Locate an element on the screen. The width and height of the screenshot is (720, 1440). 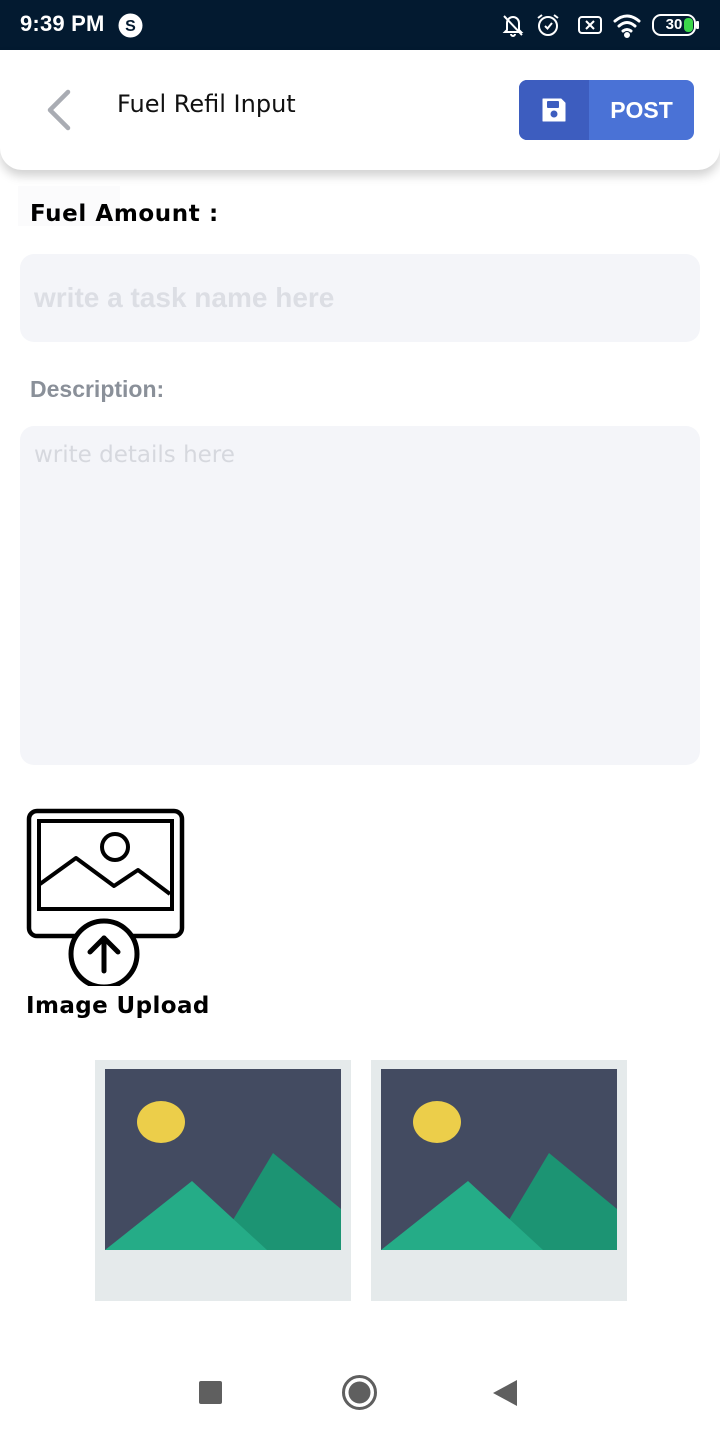
status-time: 9:39 PM is located at coordinates (62, 23).